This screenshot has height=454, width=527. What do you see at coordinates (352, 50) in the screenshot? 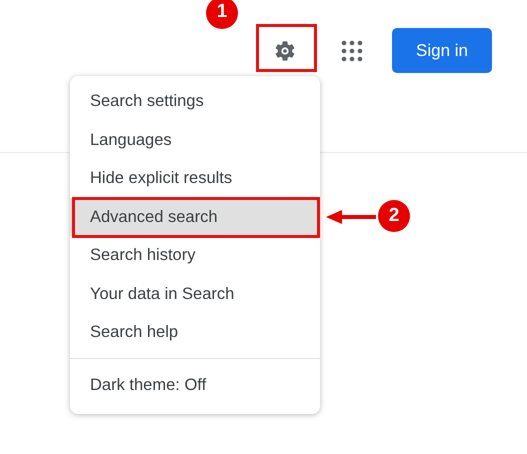
I see `apps-icon` at bounding box center [352, 50].